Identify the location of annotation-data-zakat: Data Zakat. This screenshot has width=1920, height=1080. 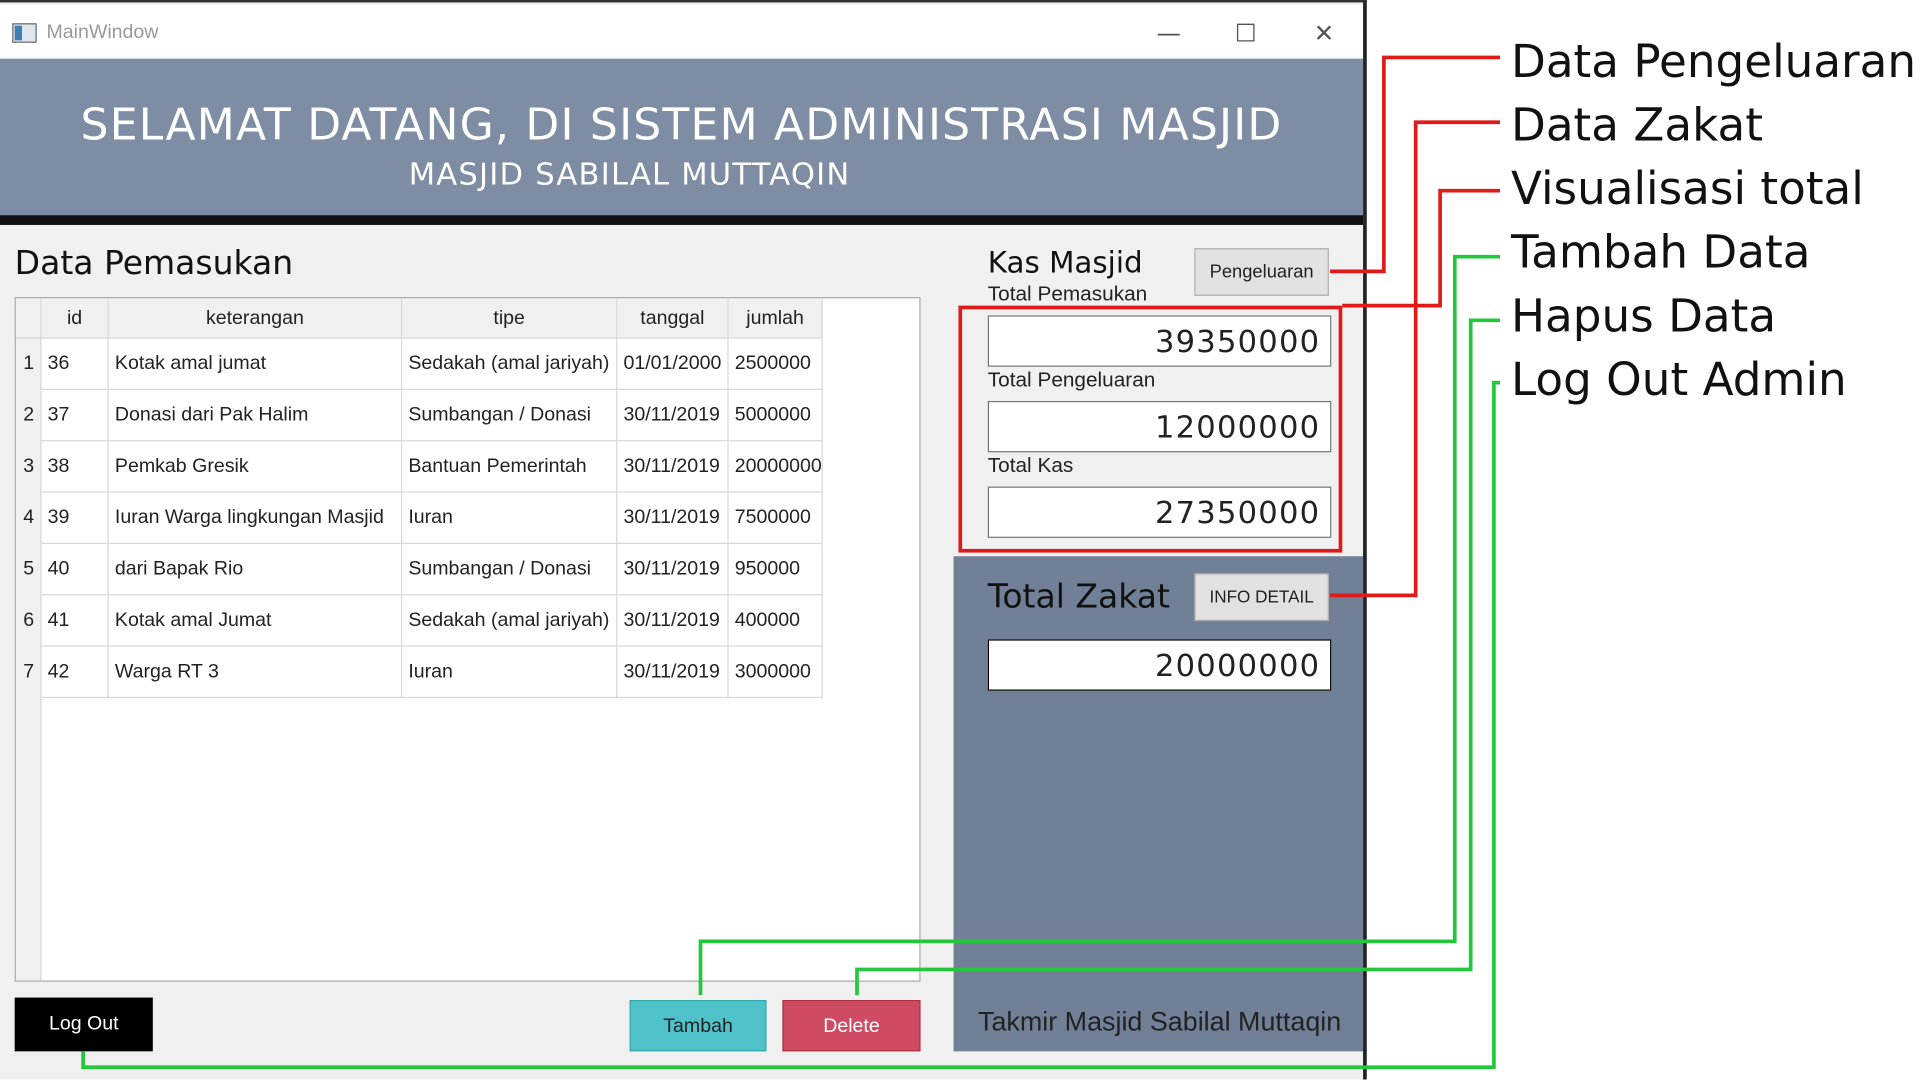
(1637, 125).